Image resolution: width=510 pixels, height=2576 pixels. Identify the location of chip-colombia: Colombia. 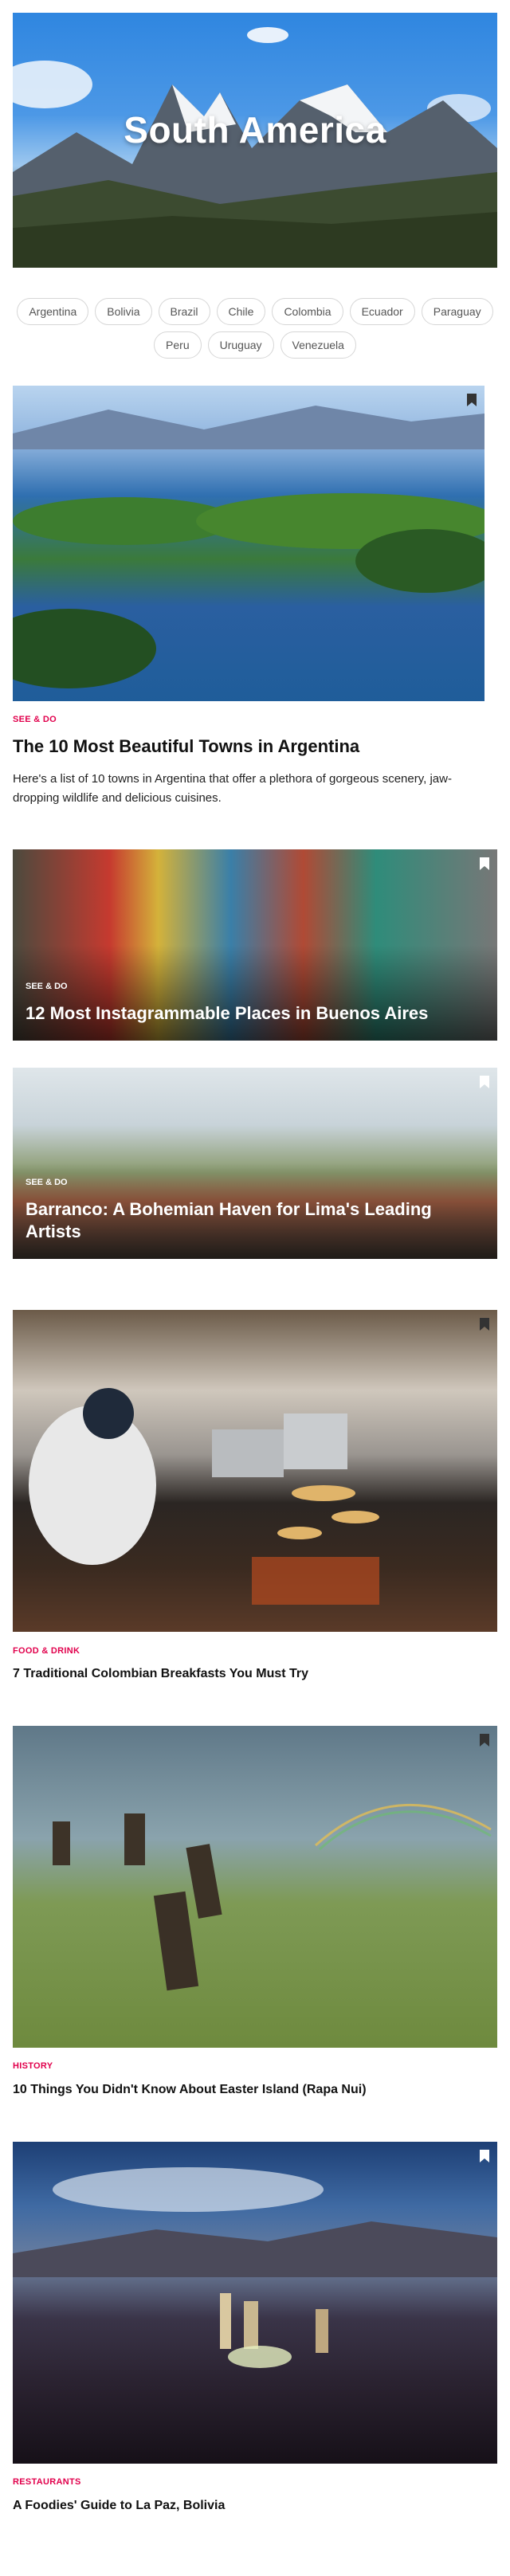
(307, 311).